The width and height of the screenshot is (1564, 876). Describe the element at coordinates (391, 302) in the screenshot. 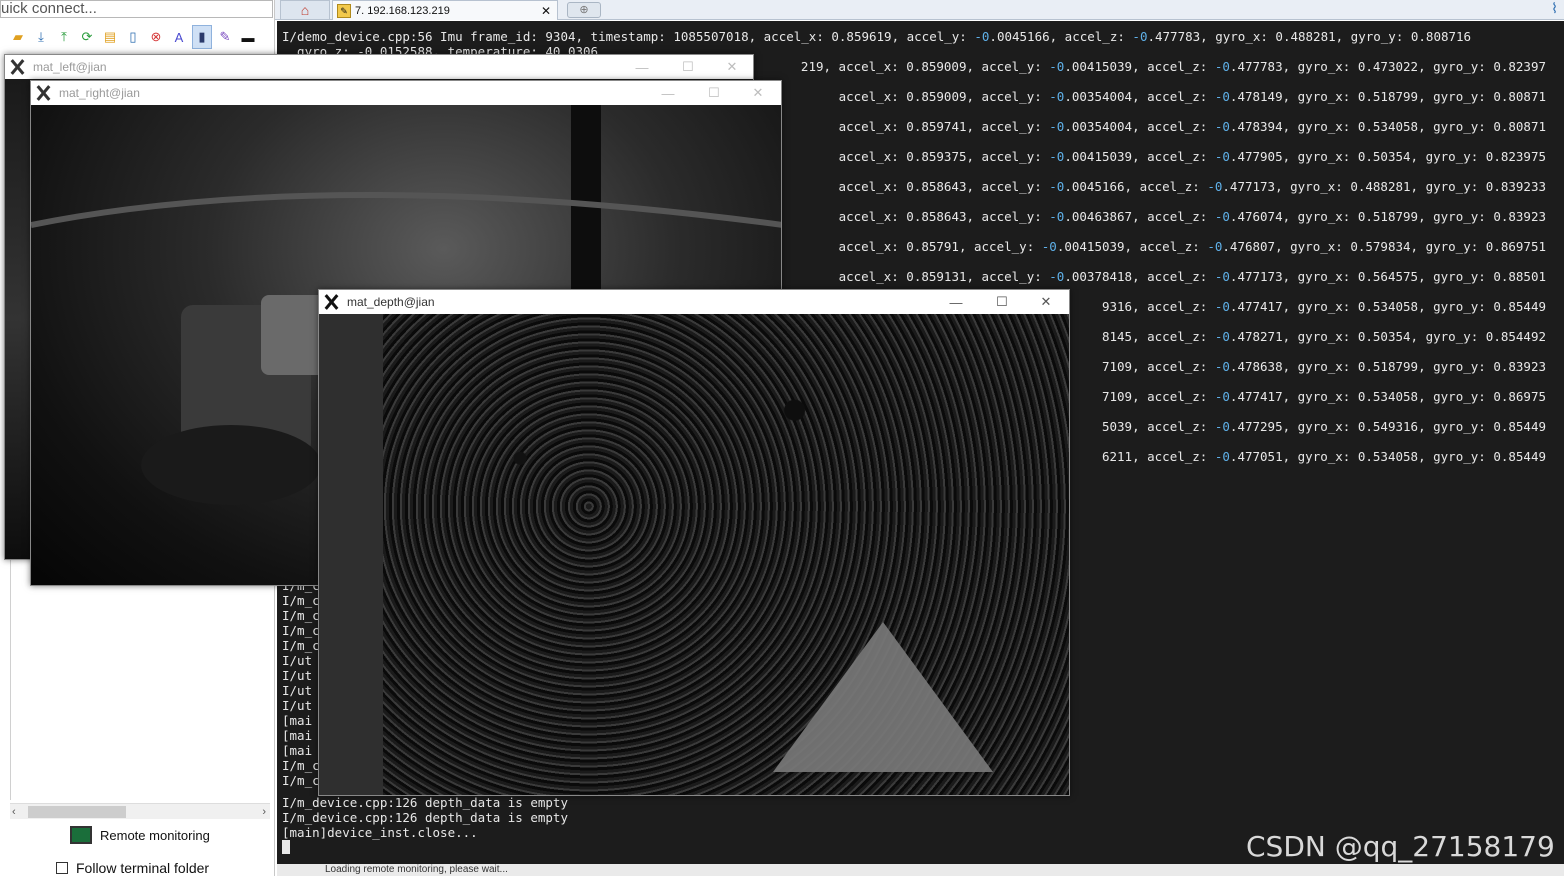

I see `window-title: mat_depth@jian` at that location.